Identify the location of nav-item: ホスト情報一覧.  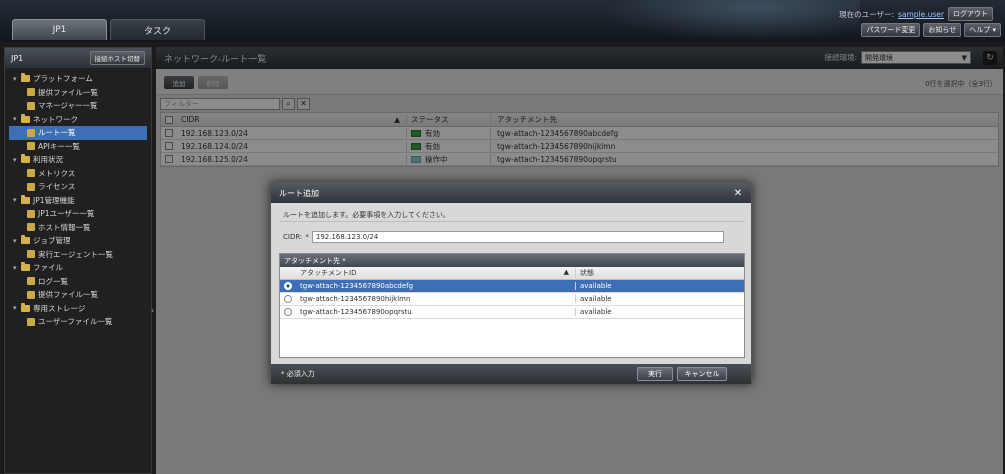
(78, 228).